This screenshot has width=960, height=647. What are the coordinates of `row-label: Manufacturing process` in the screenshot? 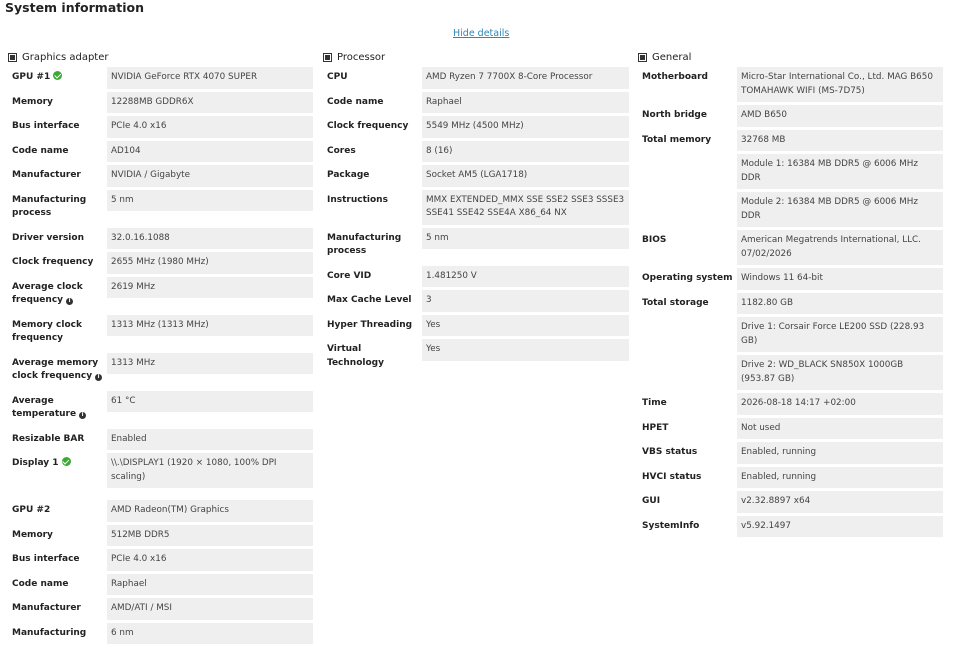 It's located at (372, 245).